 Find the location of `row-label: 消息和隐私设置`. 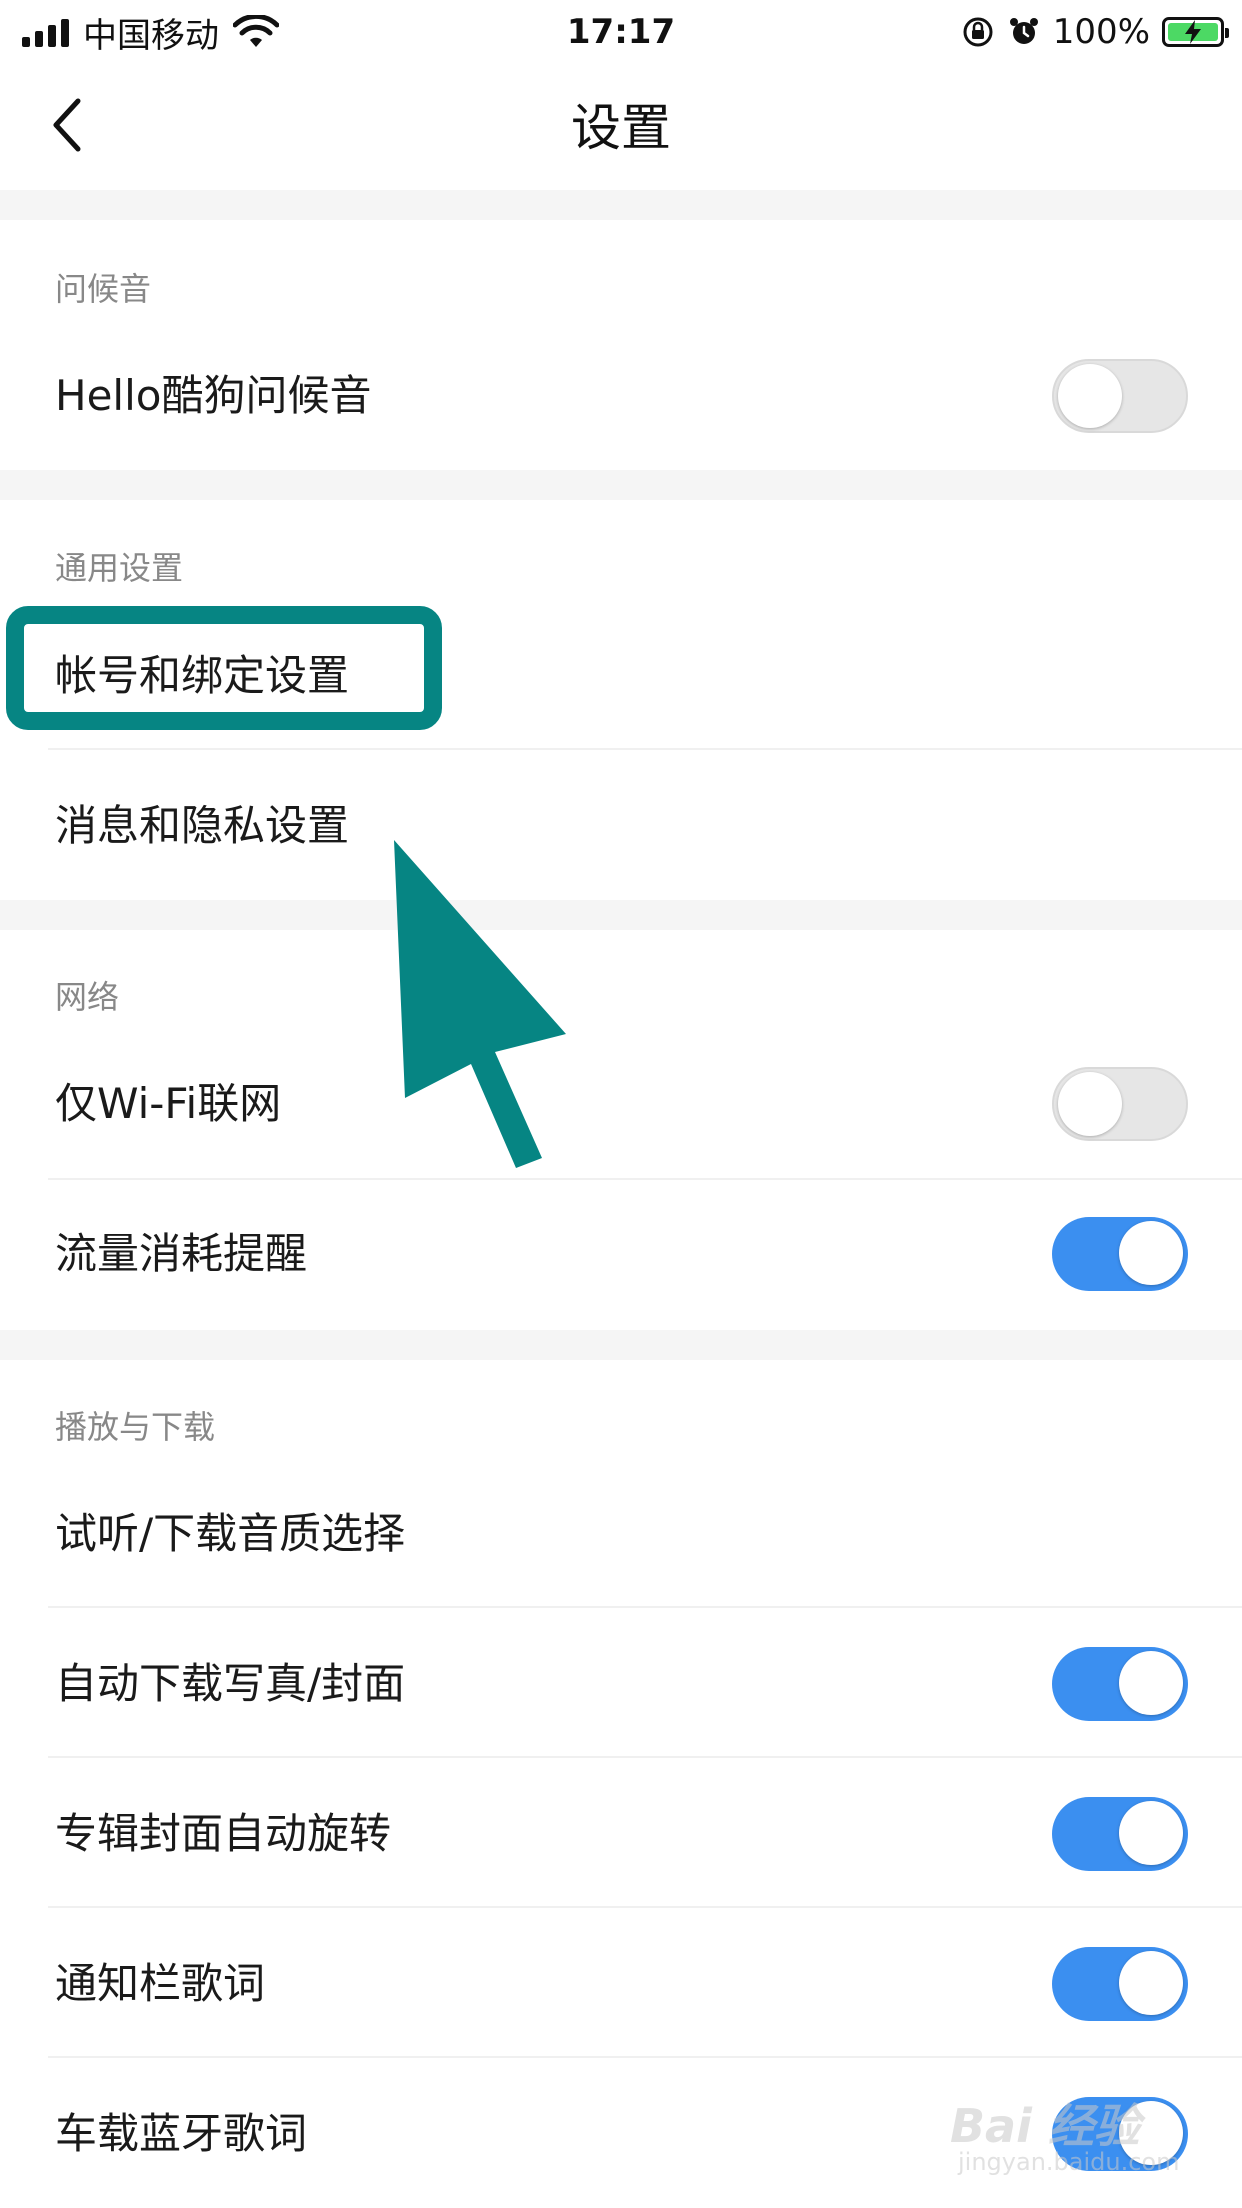

row-label: 消息和隐私设置 is located at coordinates (202, 825).